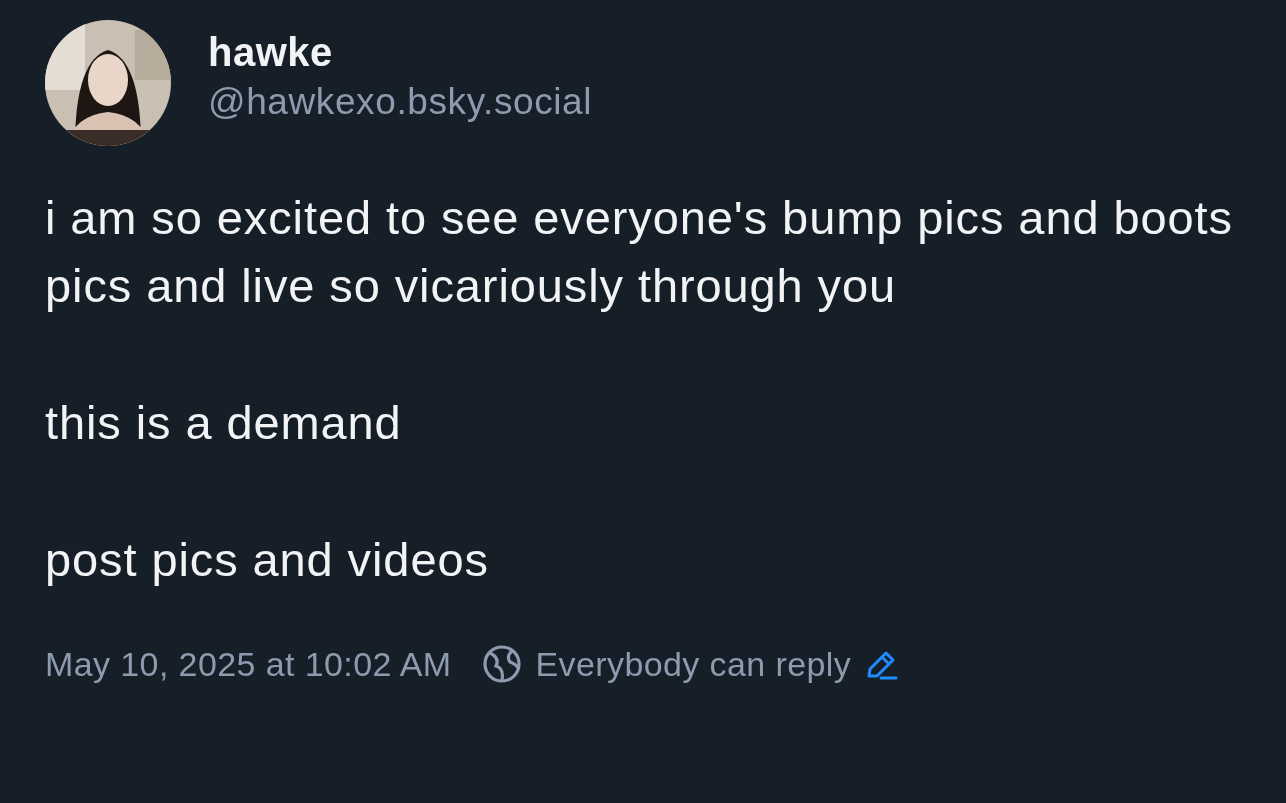 The image size is (1286, 803). Describe the element at coordinates (400, 52) in the screenshot. I see `display-name: hawke` at that location.